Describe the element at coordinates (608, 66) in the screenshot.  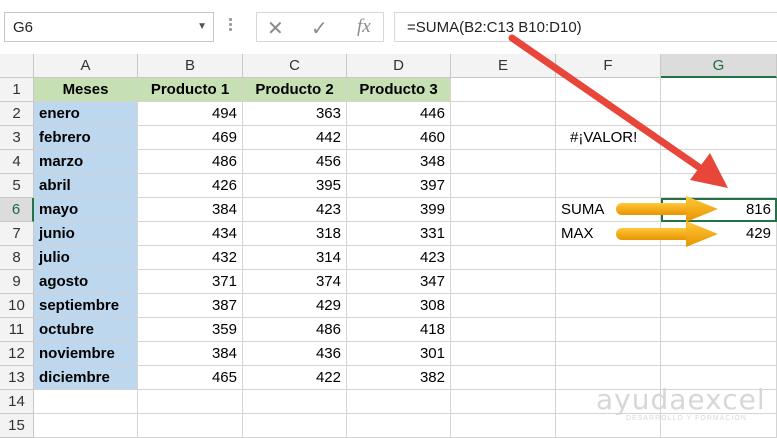
I see `column-header-f: F` at that location.